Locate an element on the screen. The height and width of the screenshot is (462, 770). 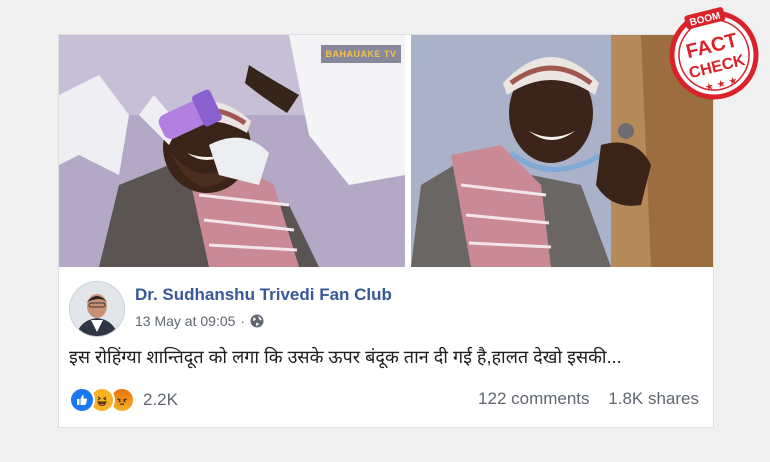
engagement-bar: 2.2K 122 comments 1.8K shares is located at coordinates (384, 400).